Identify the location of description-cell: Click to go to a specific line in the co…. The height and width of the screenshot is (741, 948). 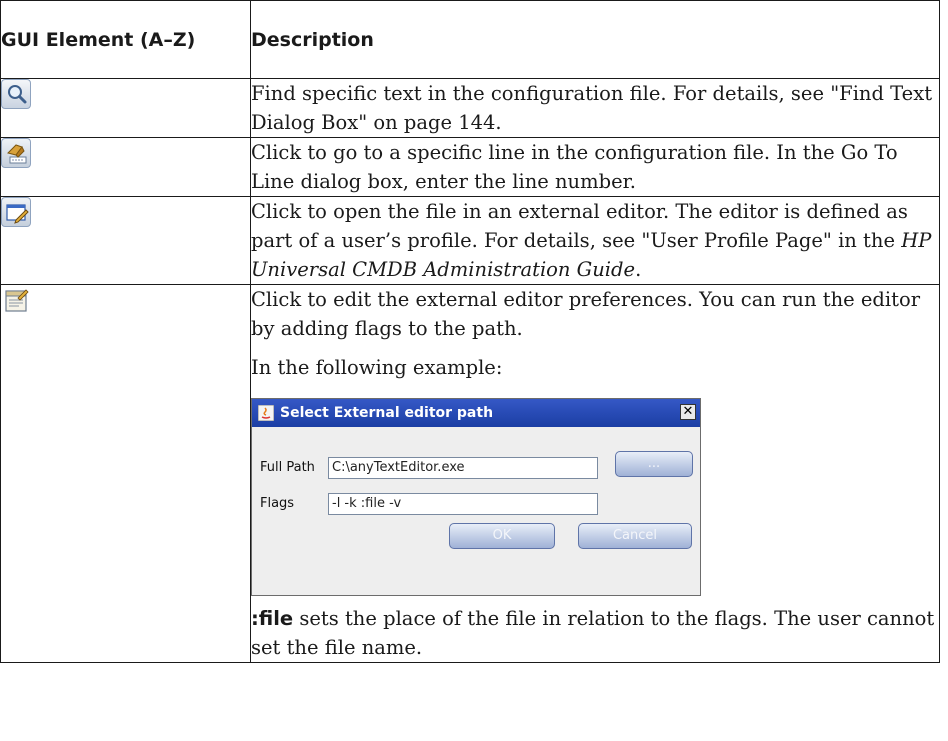
(595, 167).